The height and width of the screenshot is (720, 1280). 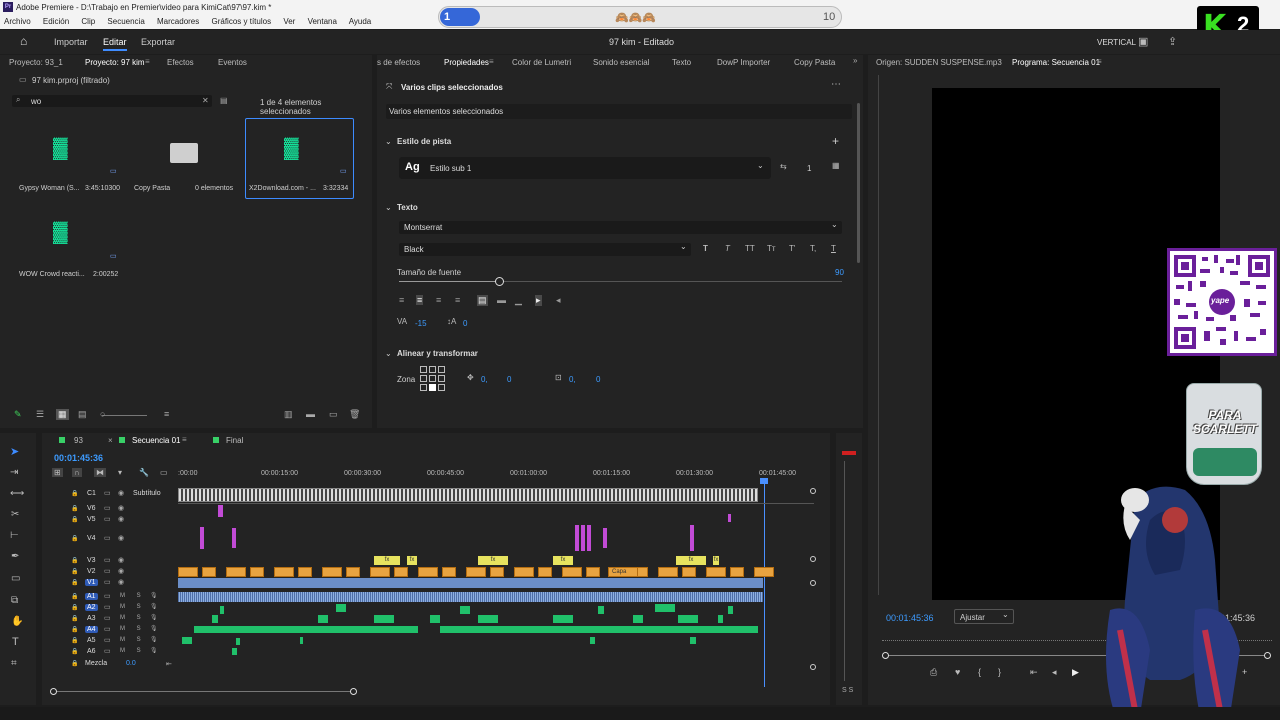 I want to click on track-id: V4, so click(x=91, y=538).